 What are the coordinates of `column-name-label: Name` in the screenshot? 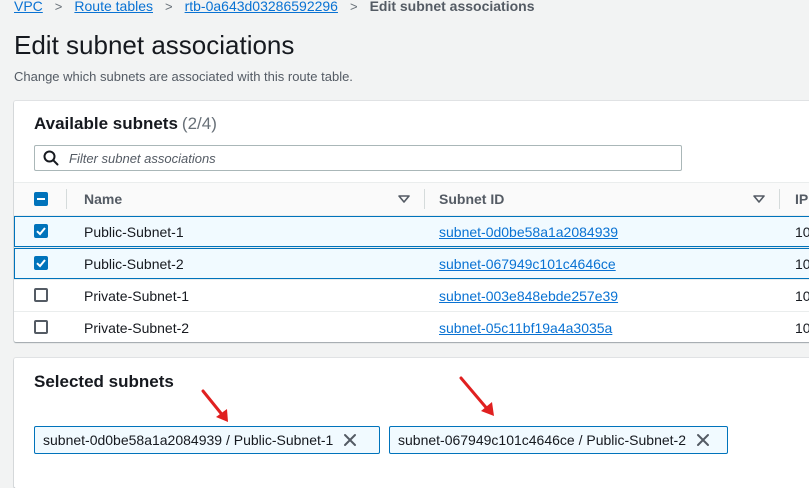 It's located at (103, 199).